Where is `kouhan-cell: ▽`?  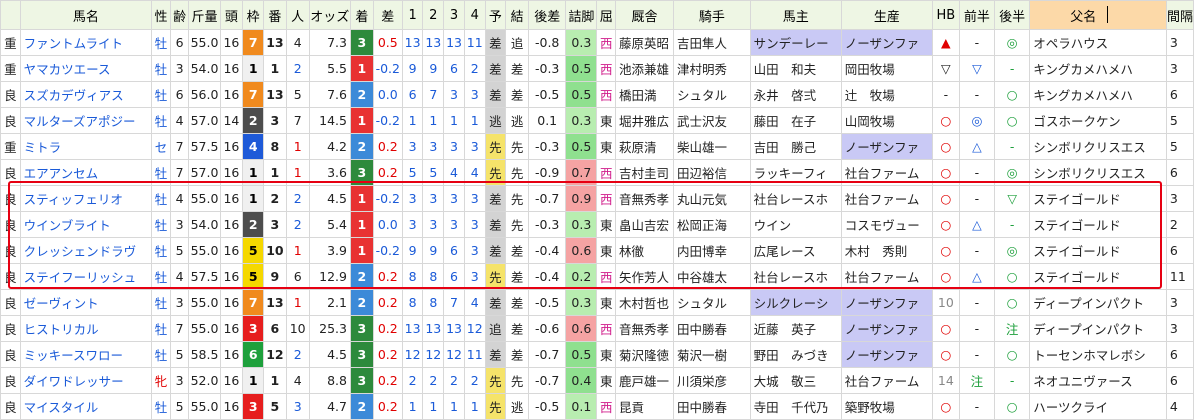 kouhan-cell: ▽ is located at coordinates (1012, 198).